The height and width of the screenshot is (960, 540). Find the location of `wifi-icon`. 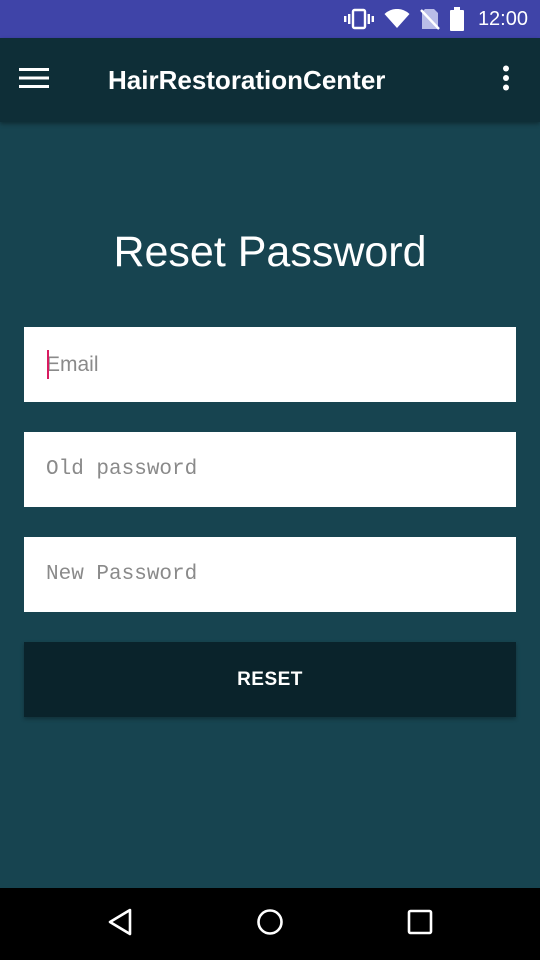

wifi-icon is located at coordinates (397, 19).